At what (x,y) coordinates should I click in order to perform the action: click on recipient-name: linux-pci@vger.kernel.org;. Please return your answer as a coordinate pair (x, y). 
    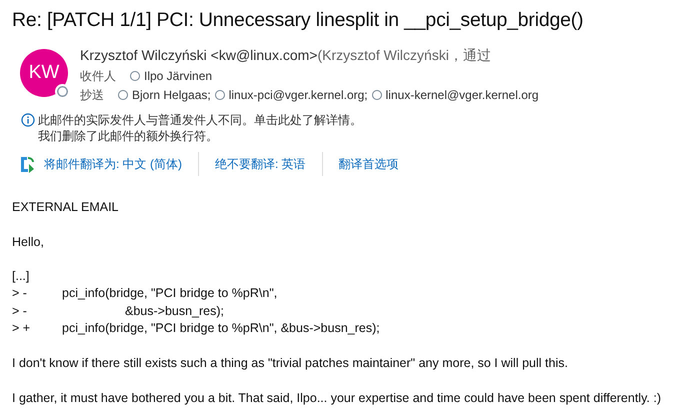
    Looking at the image, I should click on (298, 95).